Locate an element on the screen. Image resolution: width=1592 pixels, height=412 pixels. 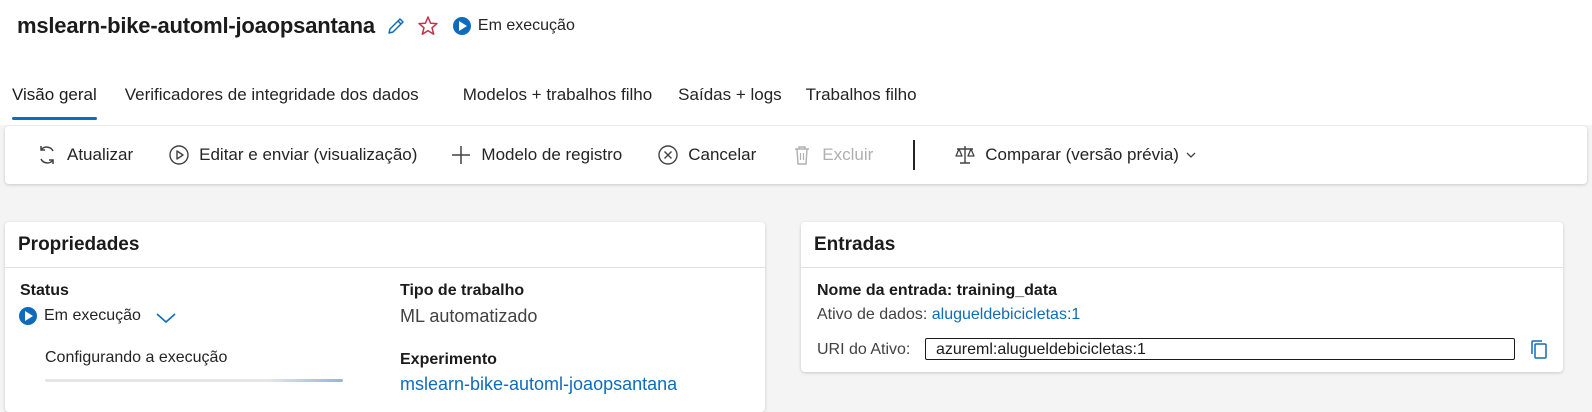
refresh-icon is located at coordinates (47, 155).